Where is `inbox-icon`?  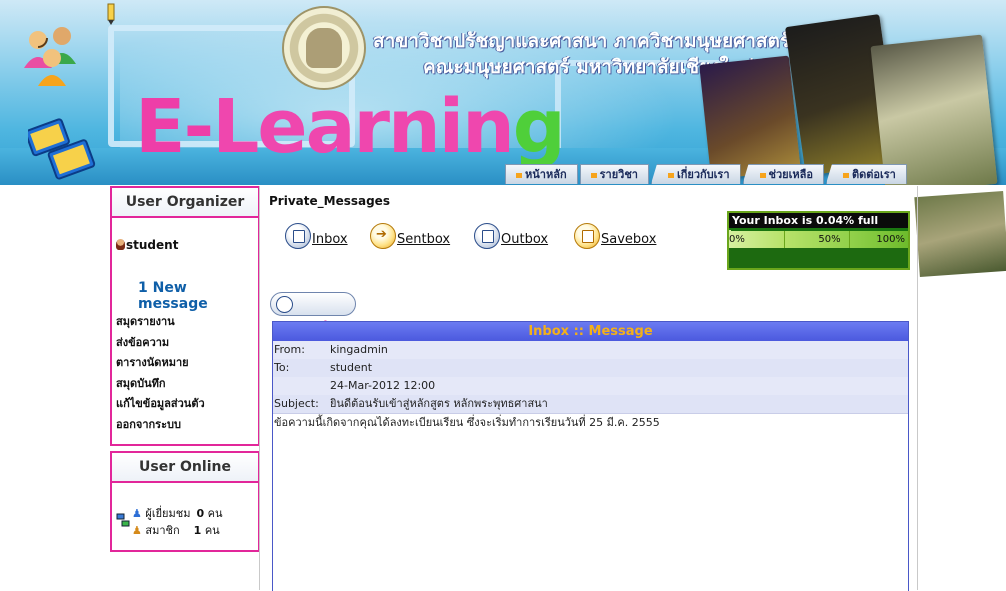 inbox-icon is located at coordinates (298, 236).